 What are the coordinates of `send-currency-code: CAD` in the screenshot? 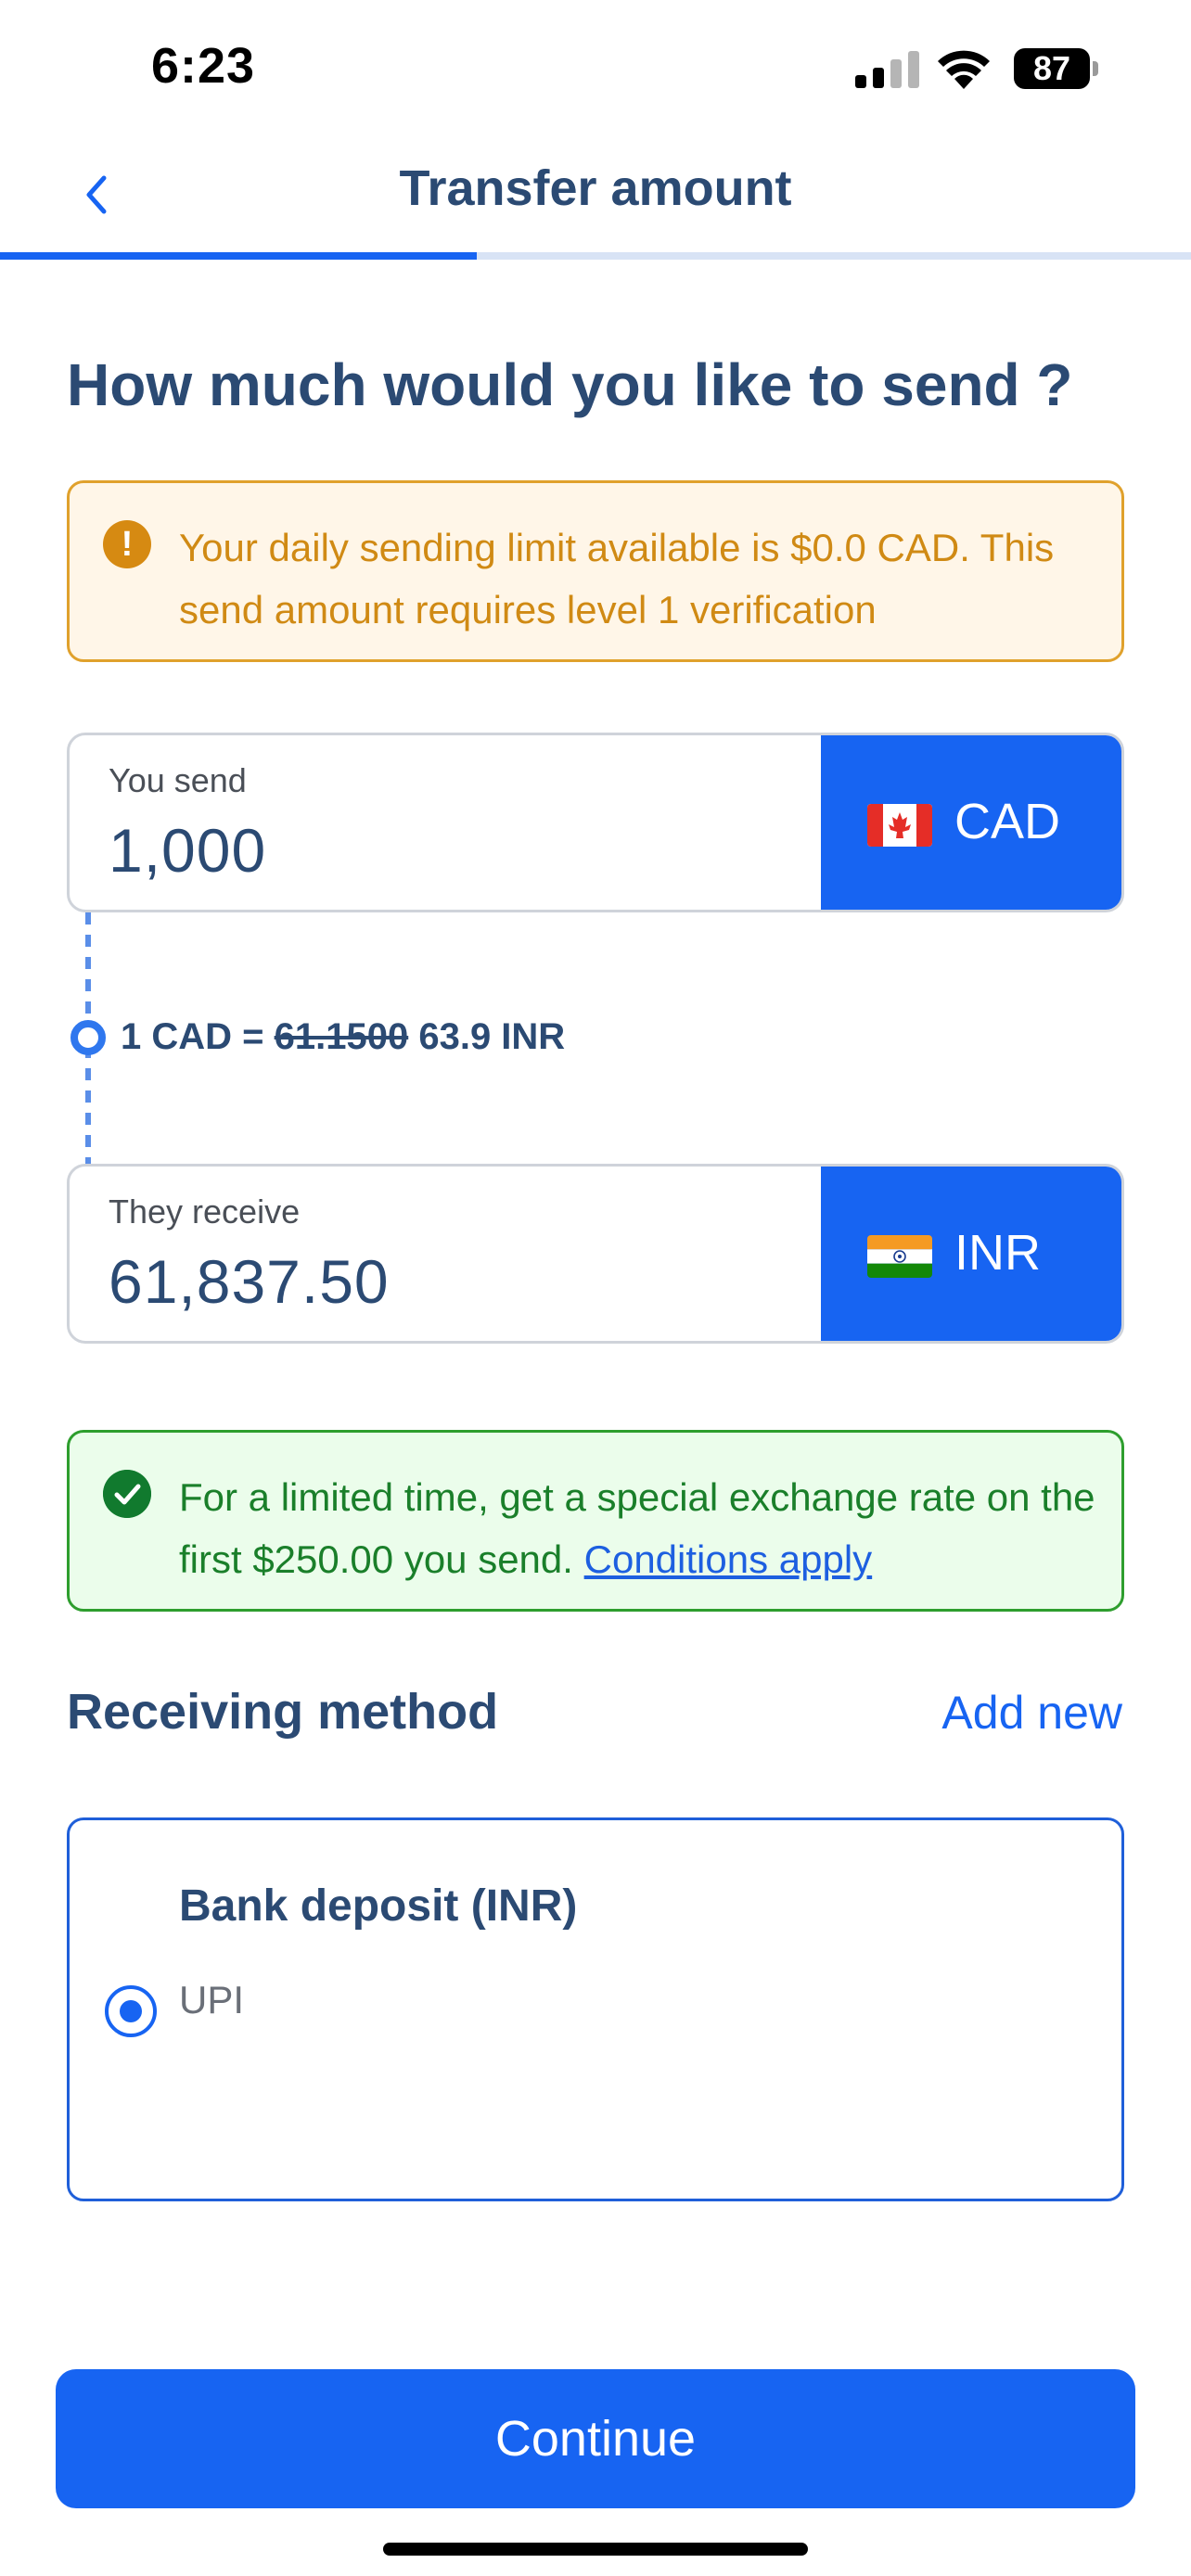 It's located at (1007, 821).